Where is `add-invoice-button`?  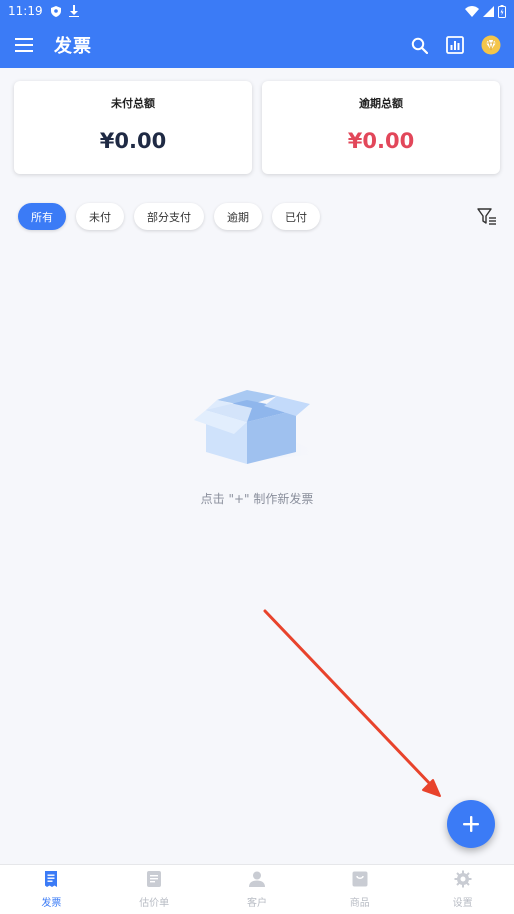 add-invoice-button is located at coordinates (471, 824).